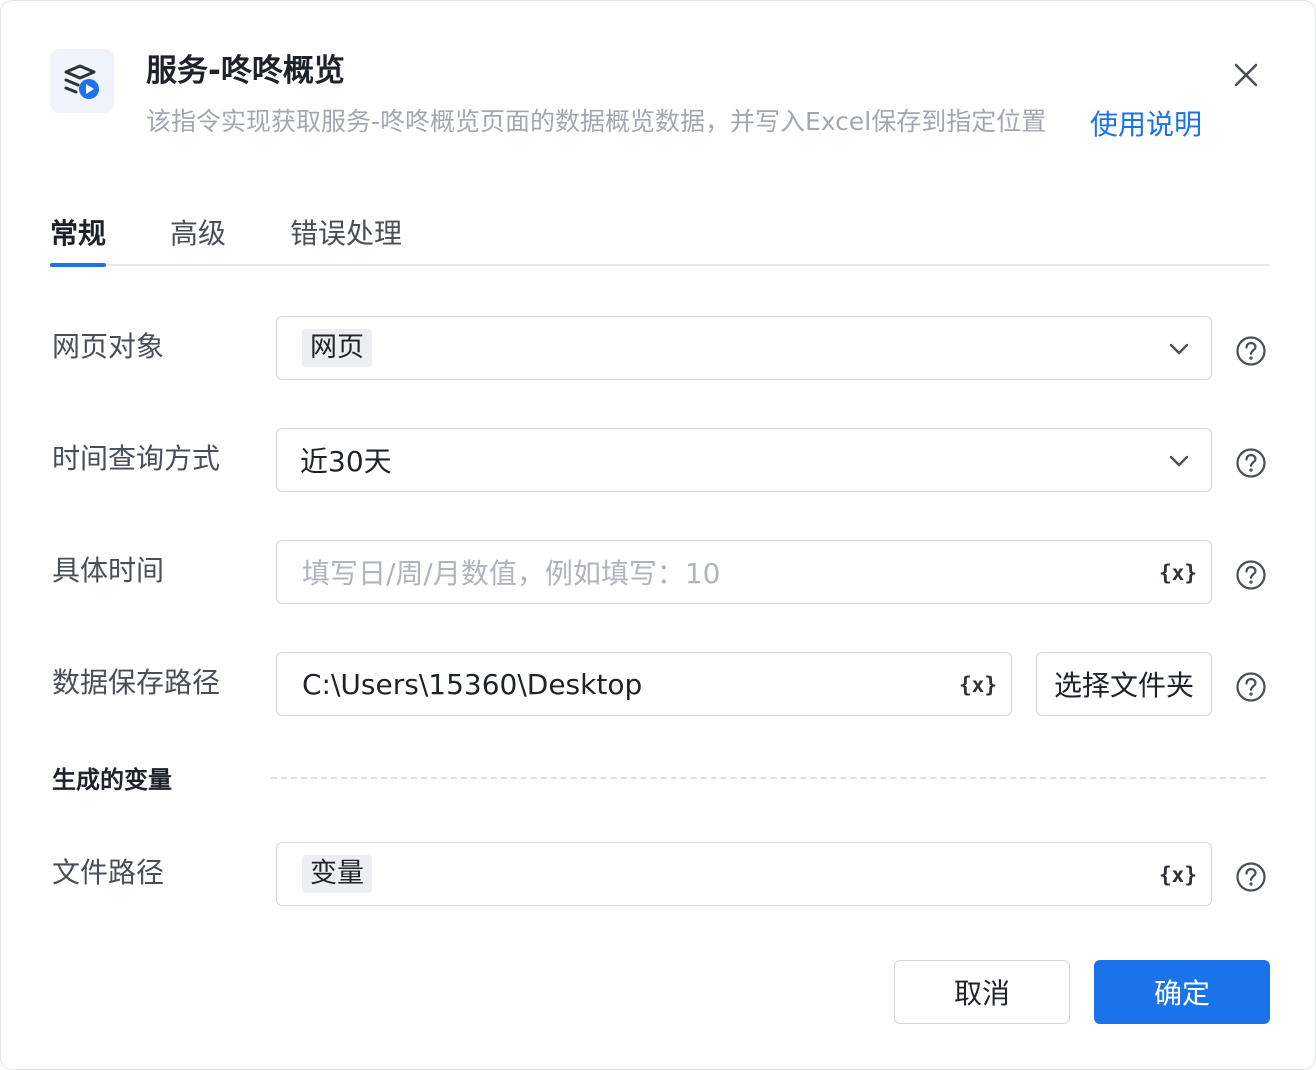 The image size is (1316, 1070). I want to click on save-path-label: 数据保存路径, so click(136, 682).